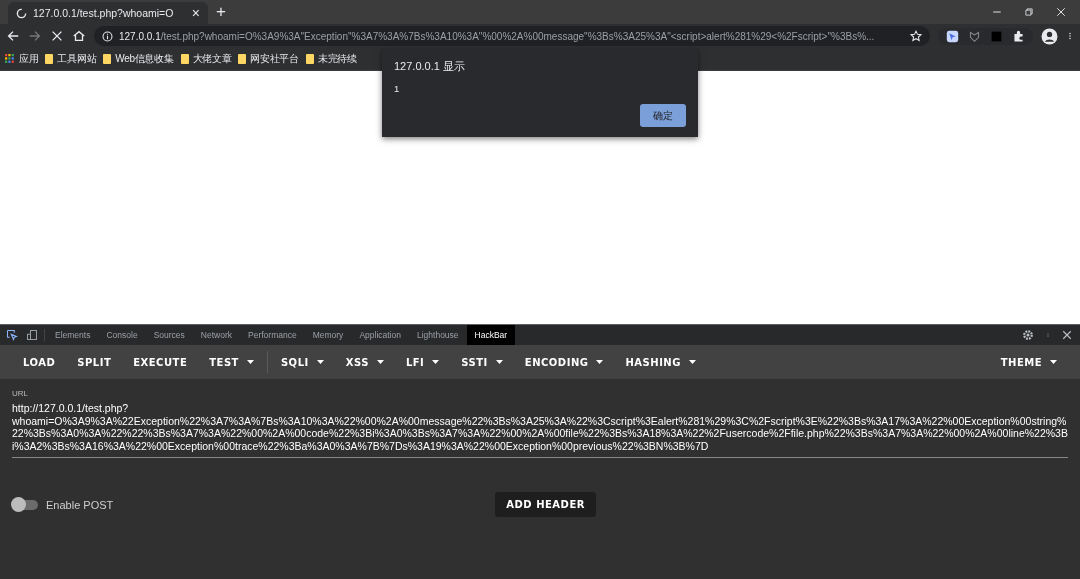  I want to click on profile-icon, so click(1049, 36).